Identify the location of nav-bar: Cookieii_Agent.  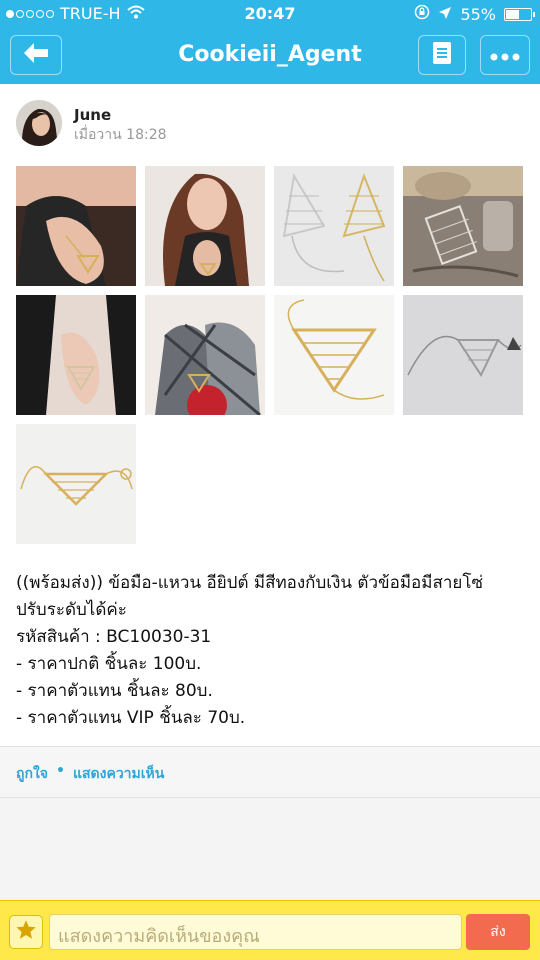
(270, 56).